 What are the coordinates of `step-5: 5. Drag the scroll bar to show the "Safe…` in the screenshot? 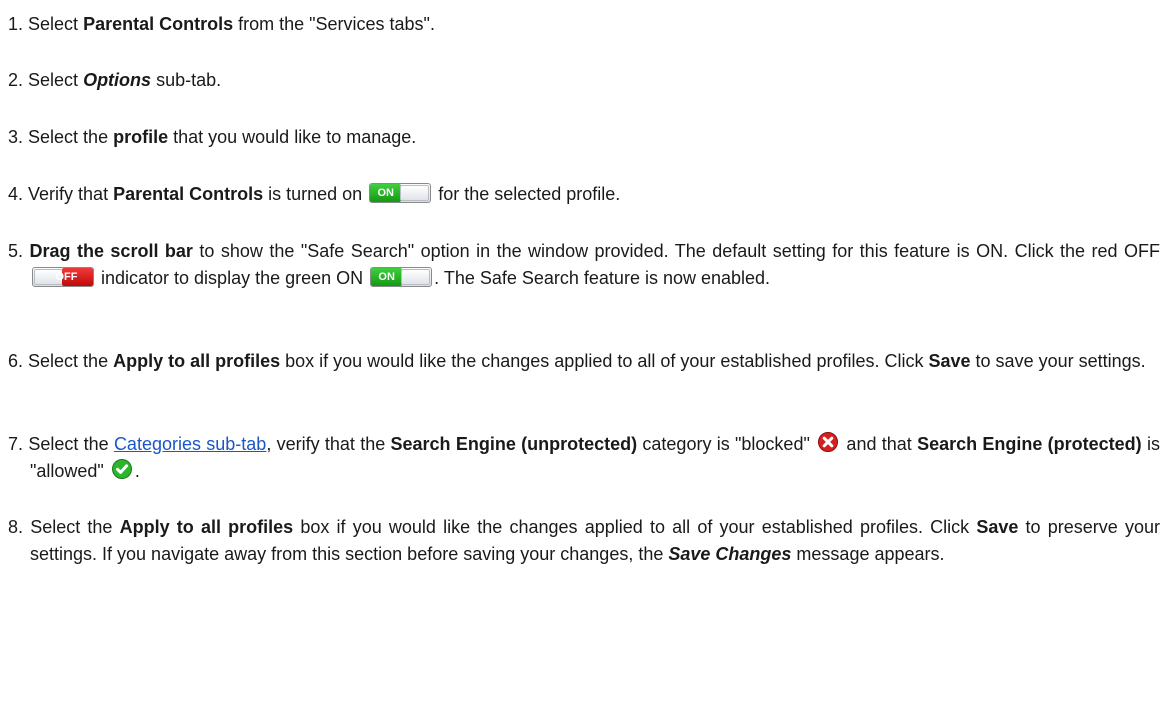 It's located at (584, 264).